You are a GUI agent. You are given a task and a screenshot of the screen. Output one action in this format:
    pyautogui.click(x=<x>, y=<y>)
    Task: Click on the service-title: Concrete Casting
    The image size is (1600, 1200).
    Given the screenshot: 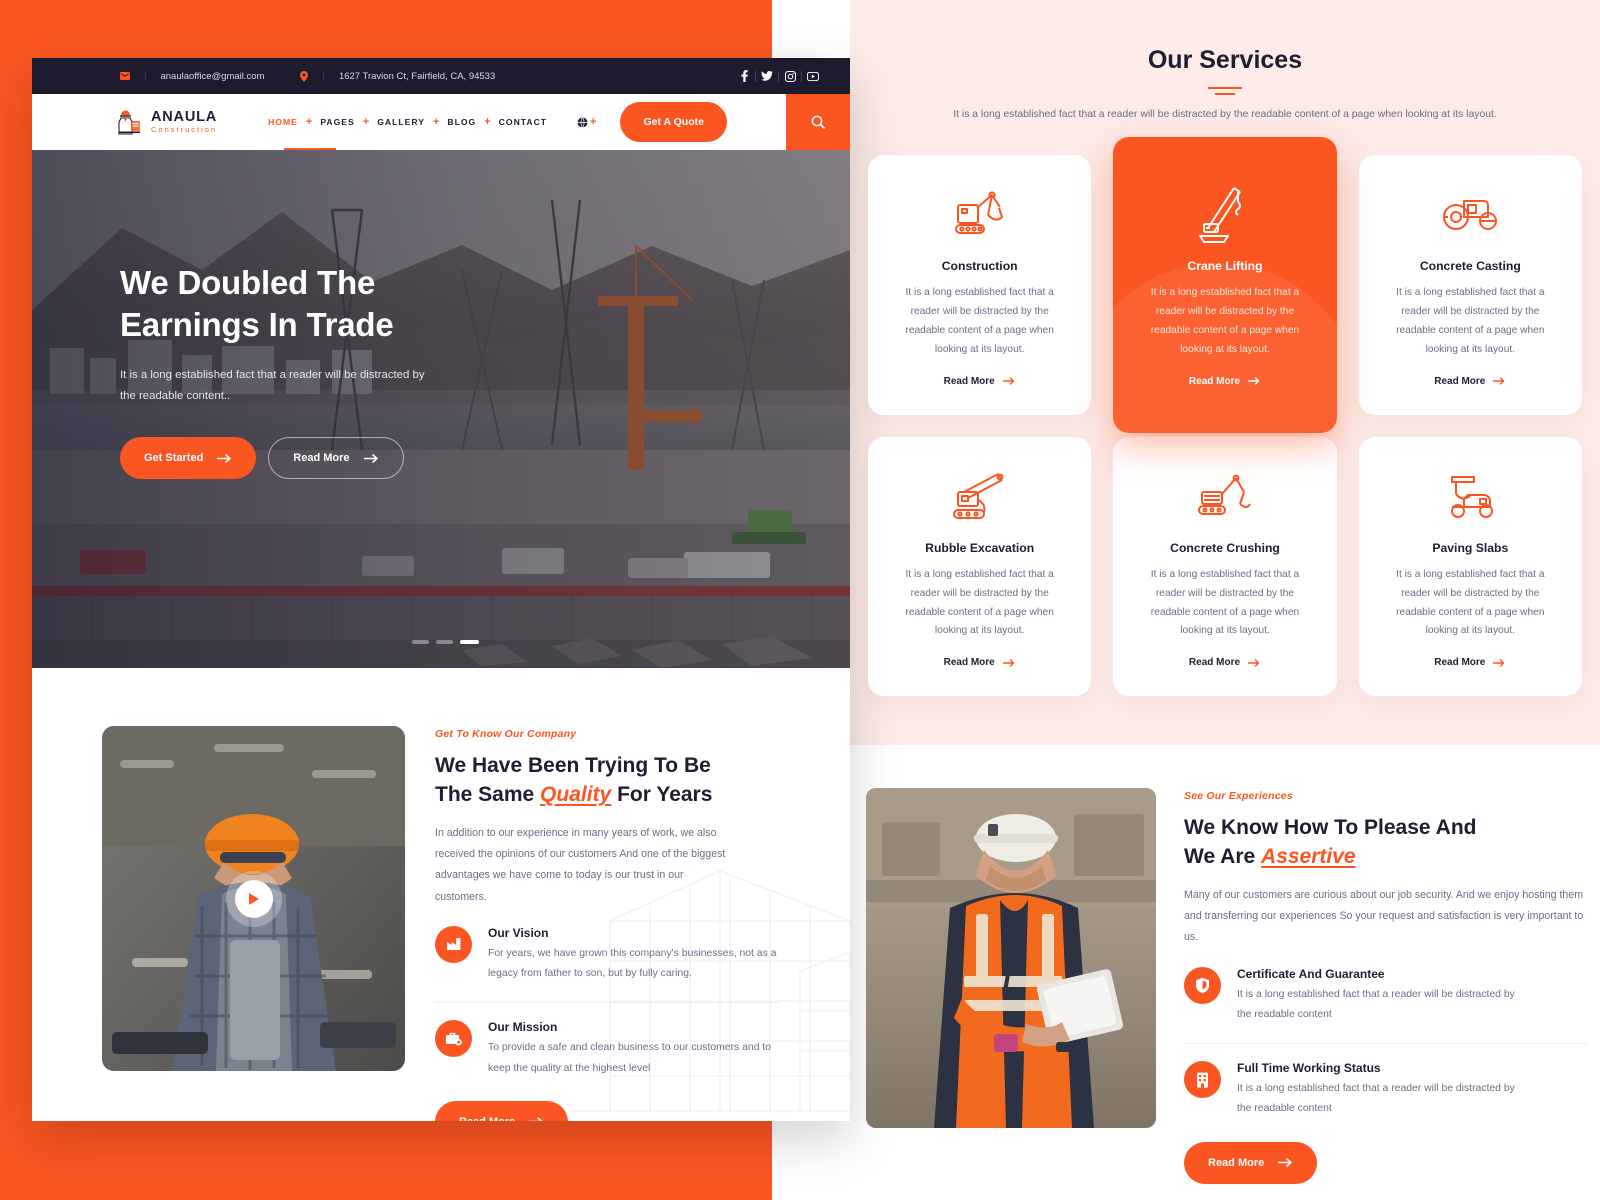 What is the action you would take?
    pyautogui.click(x=1470, y=266)
    